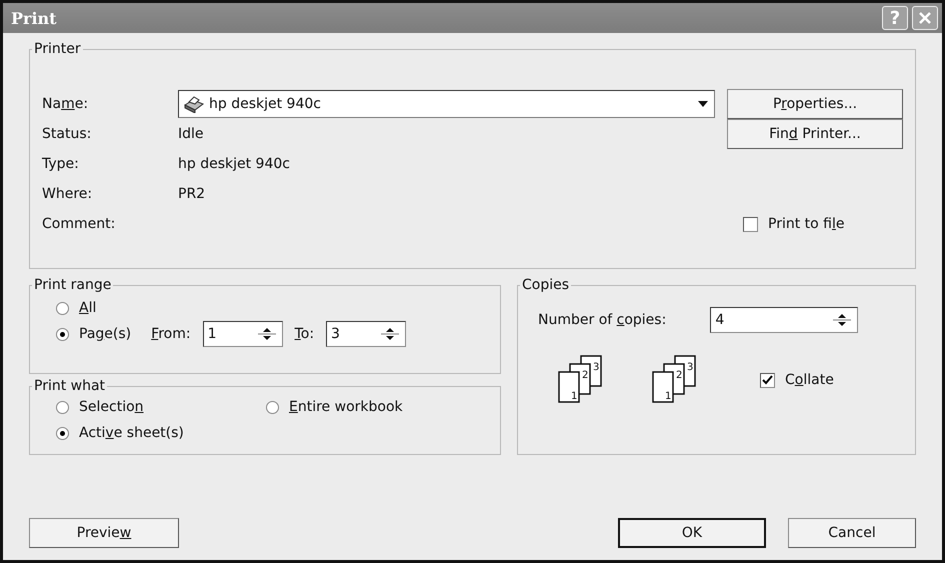  Describe the element at coordinates (69, 386) in the screenshot. I see `group-title: Print what` at that location.